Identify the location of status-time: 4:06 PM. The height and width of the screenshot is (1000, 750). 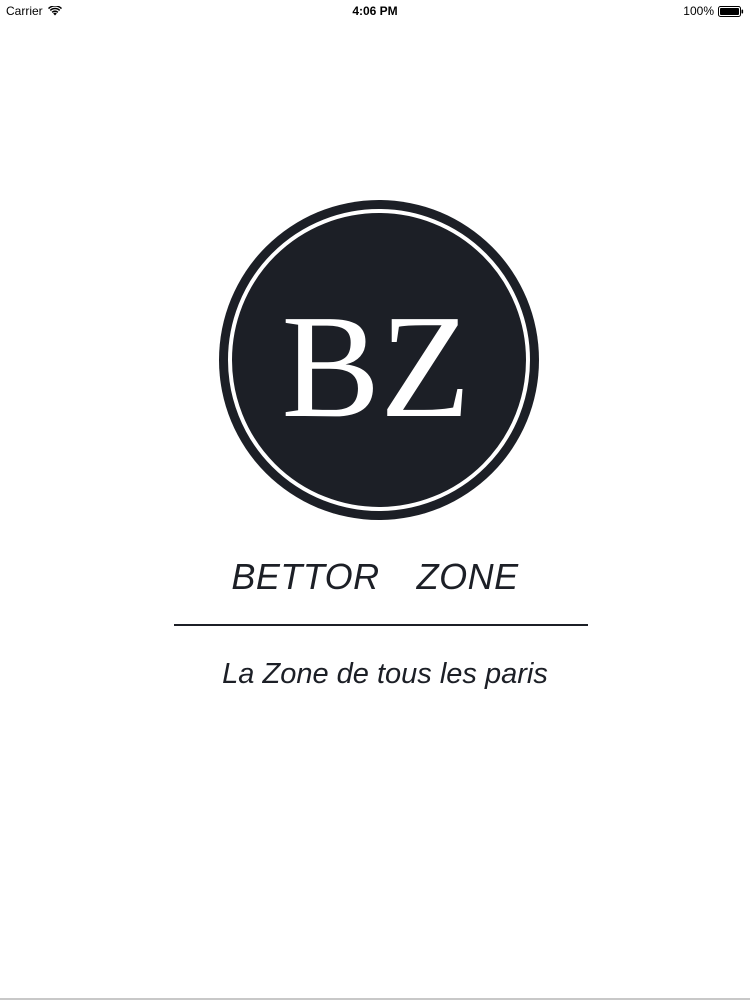
(375, 11).